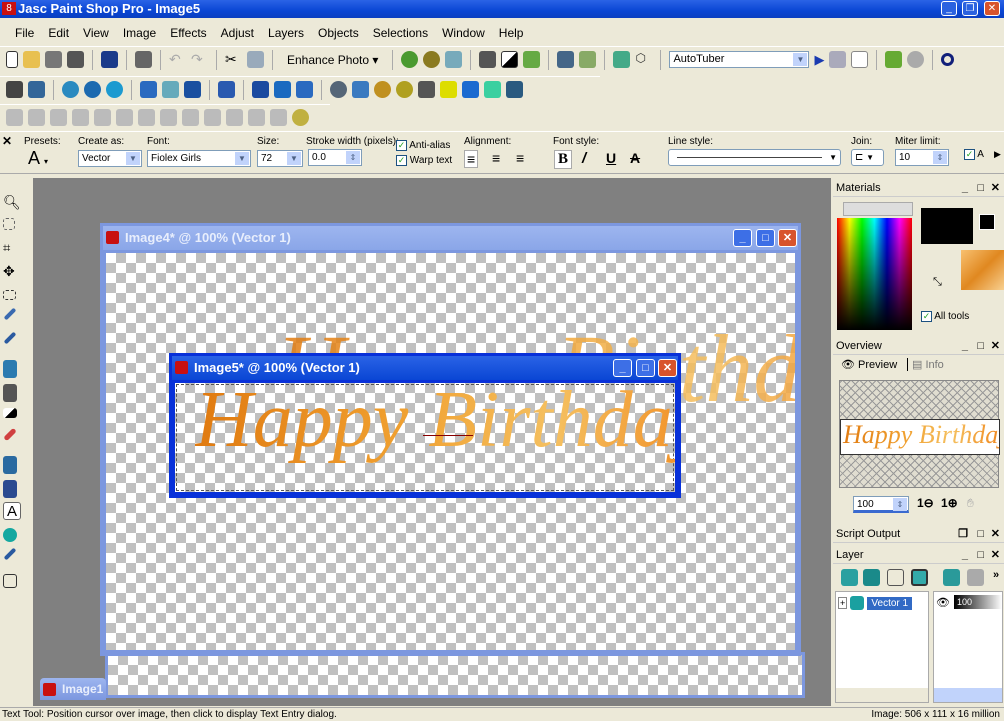 The height and width of the screenshot is (721, 1004). What do you see at coordinates (878, 209) in the screenshot?
I see `materials-tabs` at bounding box center [878, 209].